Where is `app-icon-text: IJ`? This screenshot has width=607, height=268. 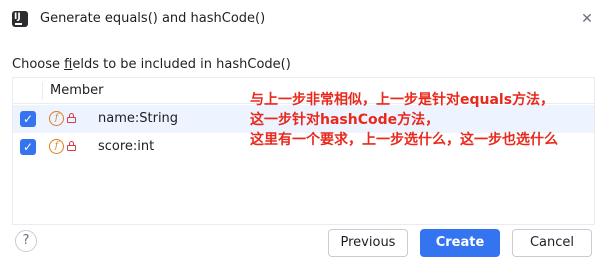
app-icon-text: IJ is located at coordinates (17, 17).